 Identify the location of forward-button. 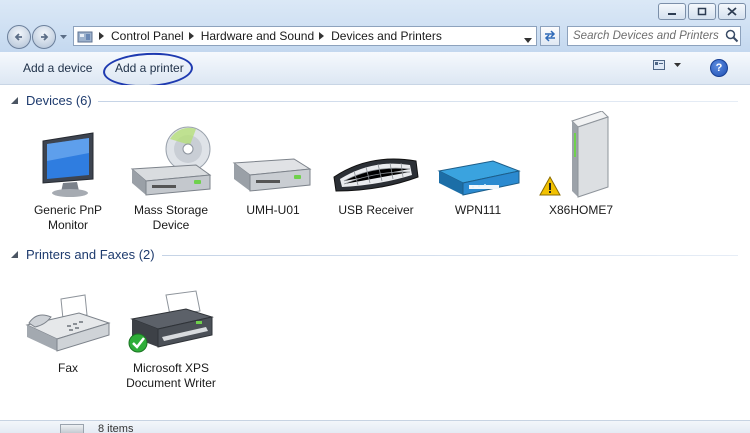
(44, 37).